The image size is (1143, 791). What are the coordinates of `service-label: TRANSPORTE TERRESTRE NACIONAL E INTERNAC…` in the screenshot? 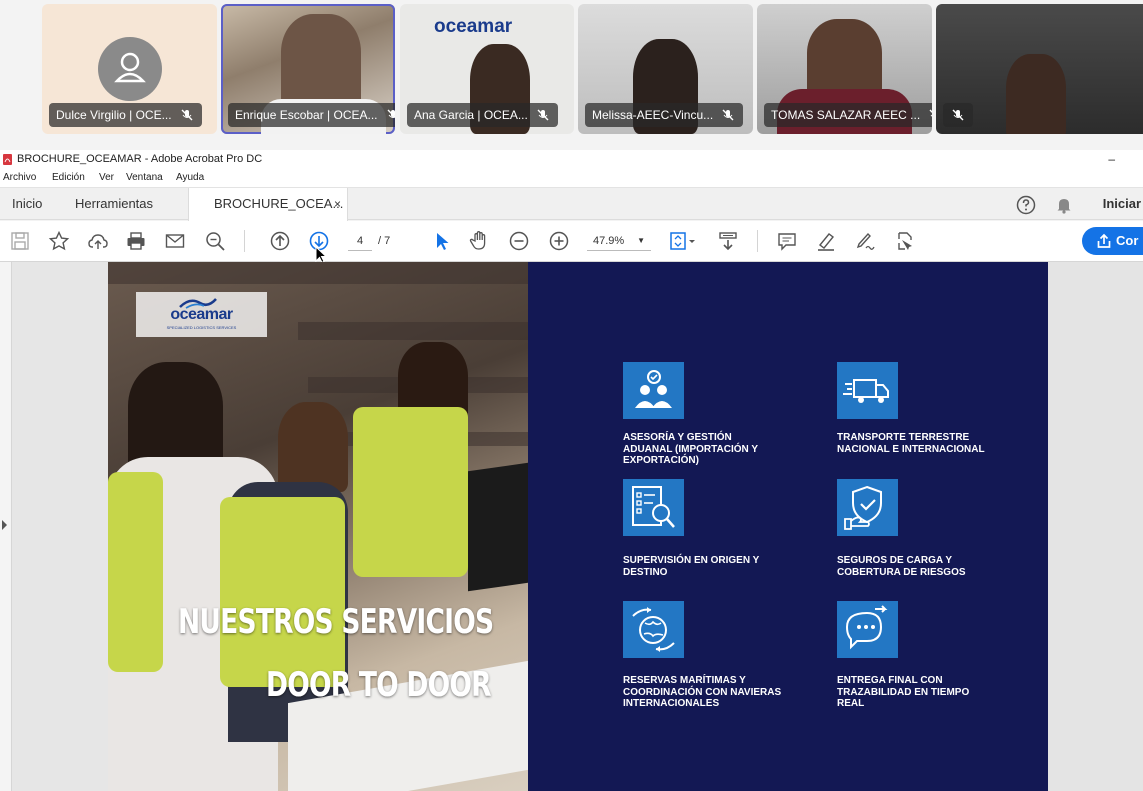 It's located at (911, 443).